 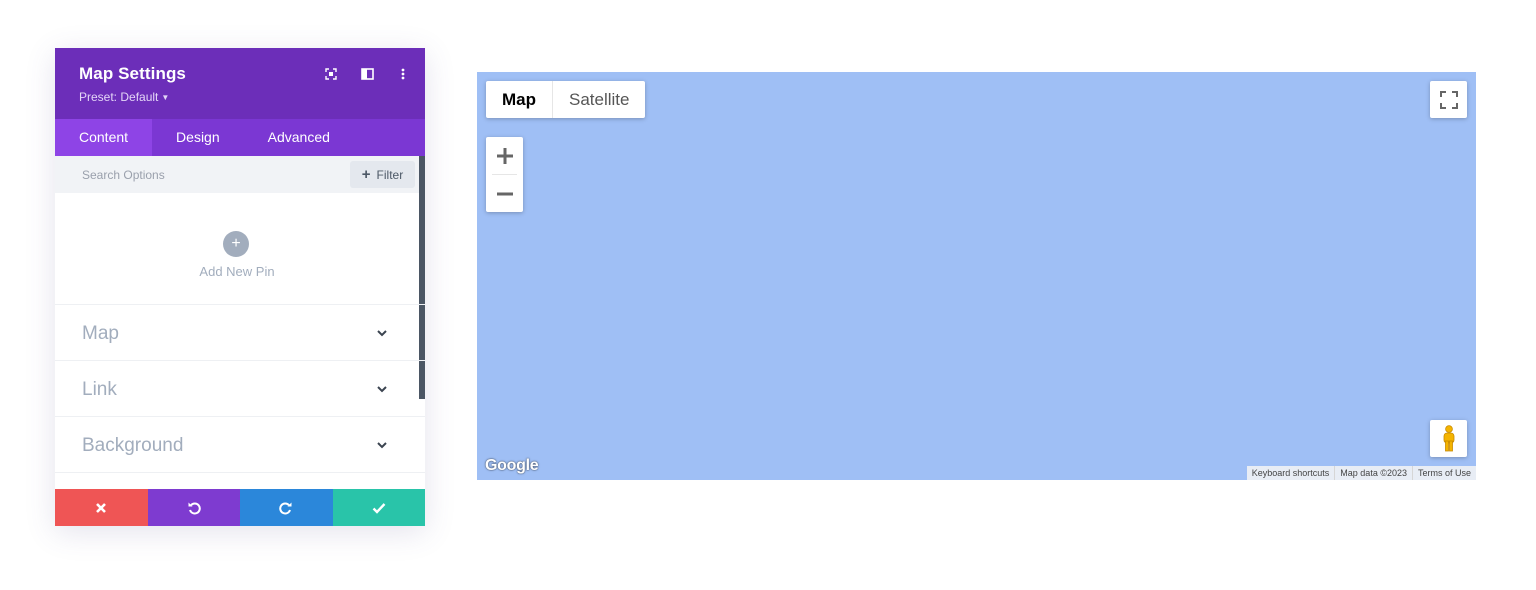 I want to click on add-new-pin-label: Add New Pin, so click(x=237, y=271).